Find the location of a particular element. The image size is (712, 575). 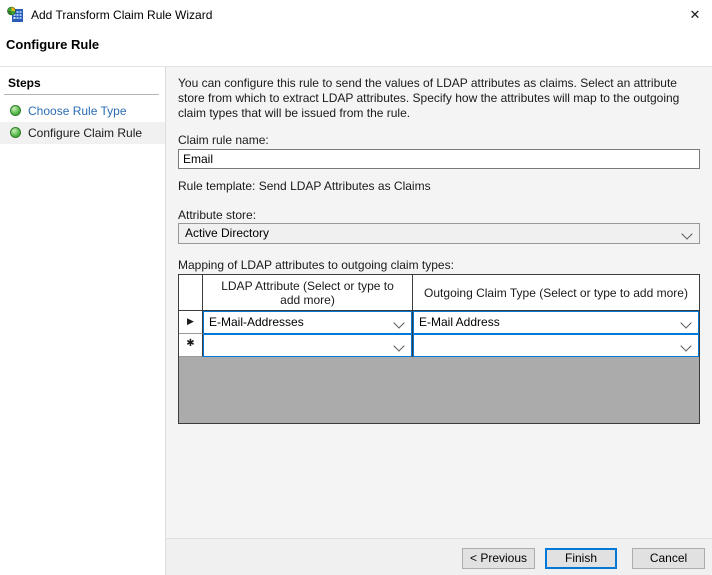

outgoing-claim-type-dropdown: E-Mail Address is located at coordinates (556, 322).